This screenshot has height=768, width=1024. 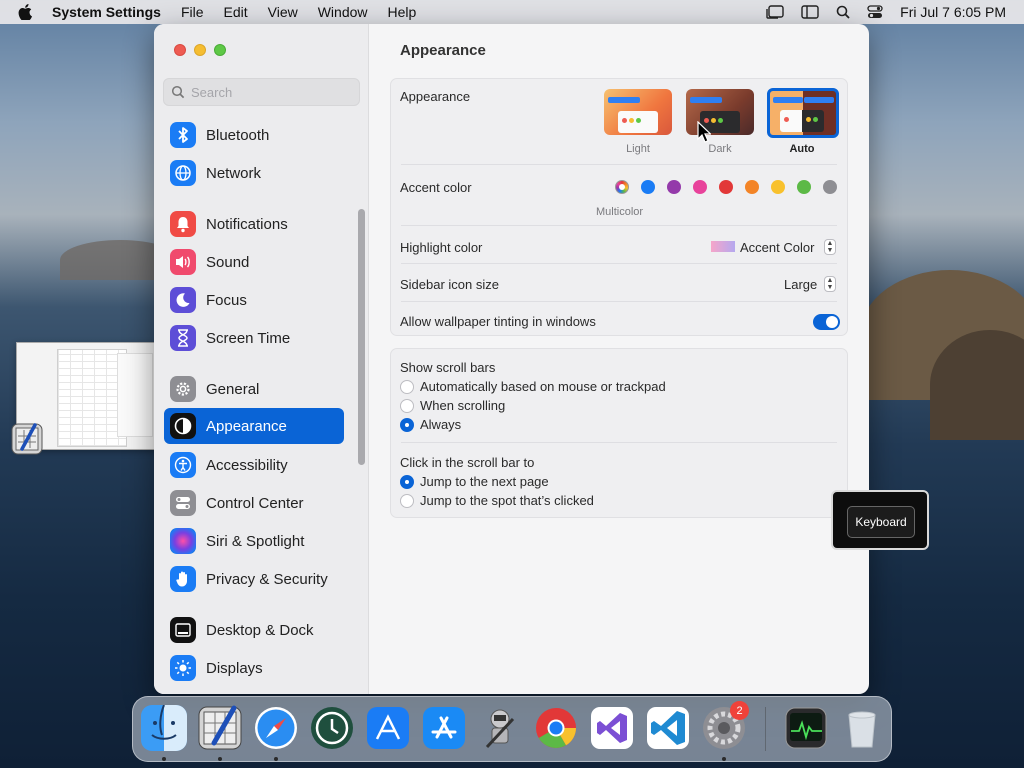 I want to click on dock-instruments, so click(x=388, y=728).